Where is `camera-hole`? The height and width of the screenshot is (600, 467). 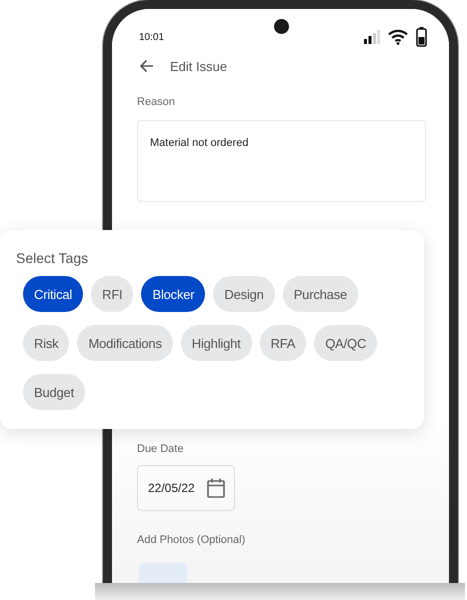 camera-hole is located at coordinates (281, 26).